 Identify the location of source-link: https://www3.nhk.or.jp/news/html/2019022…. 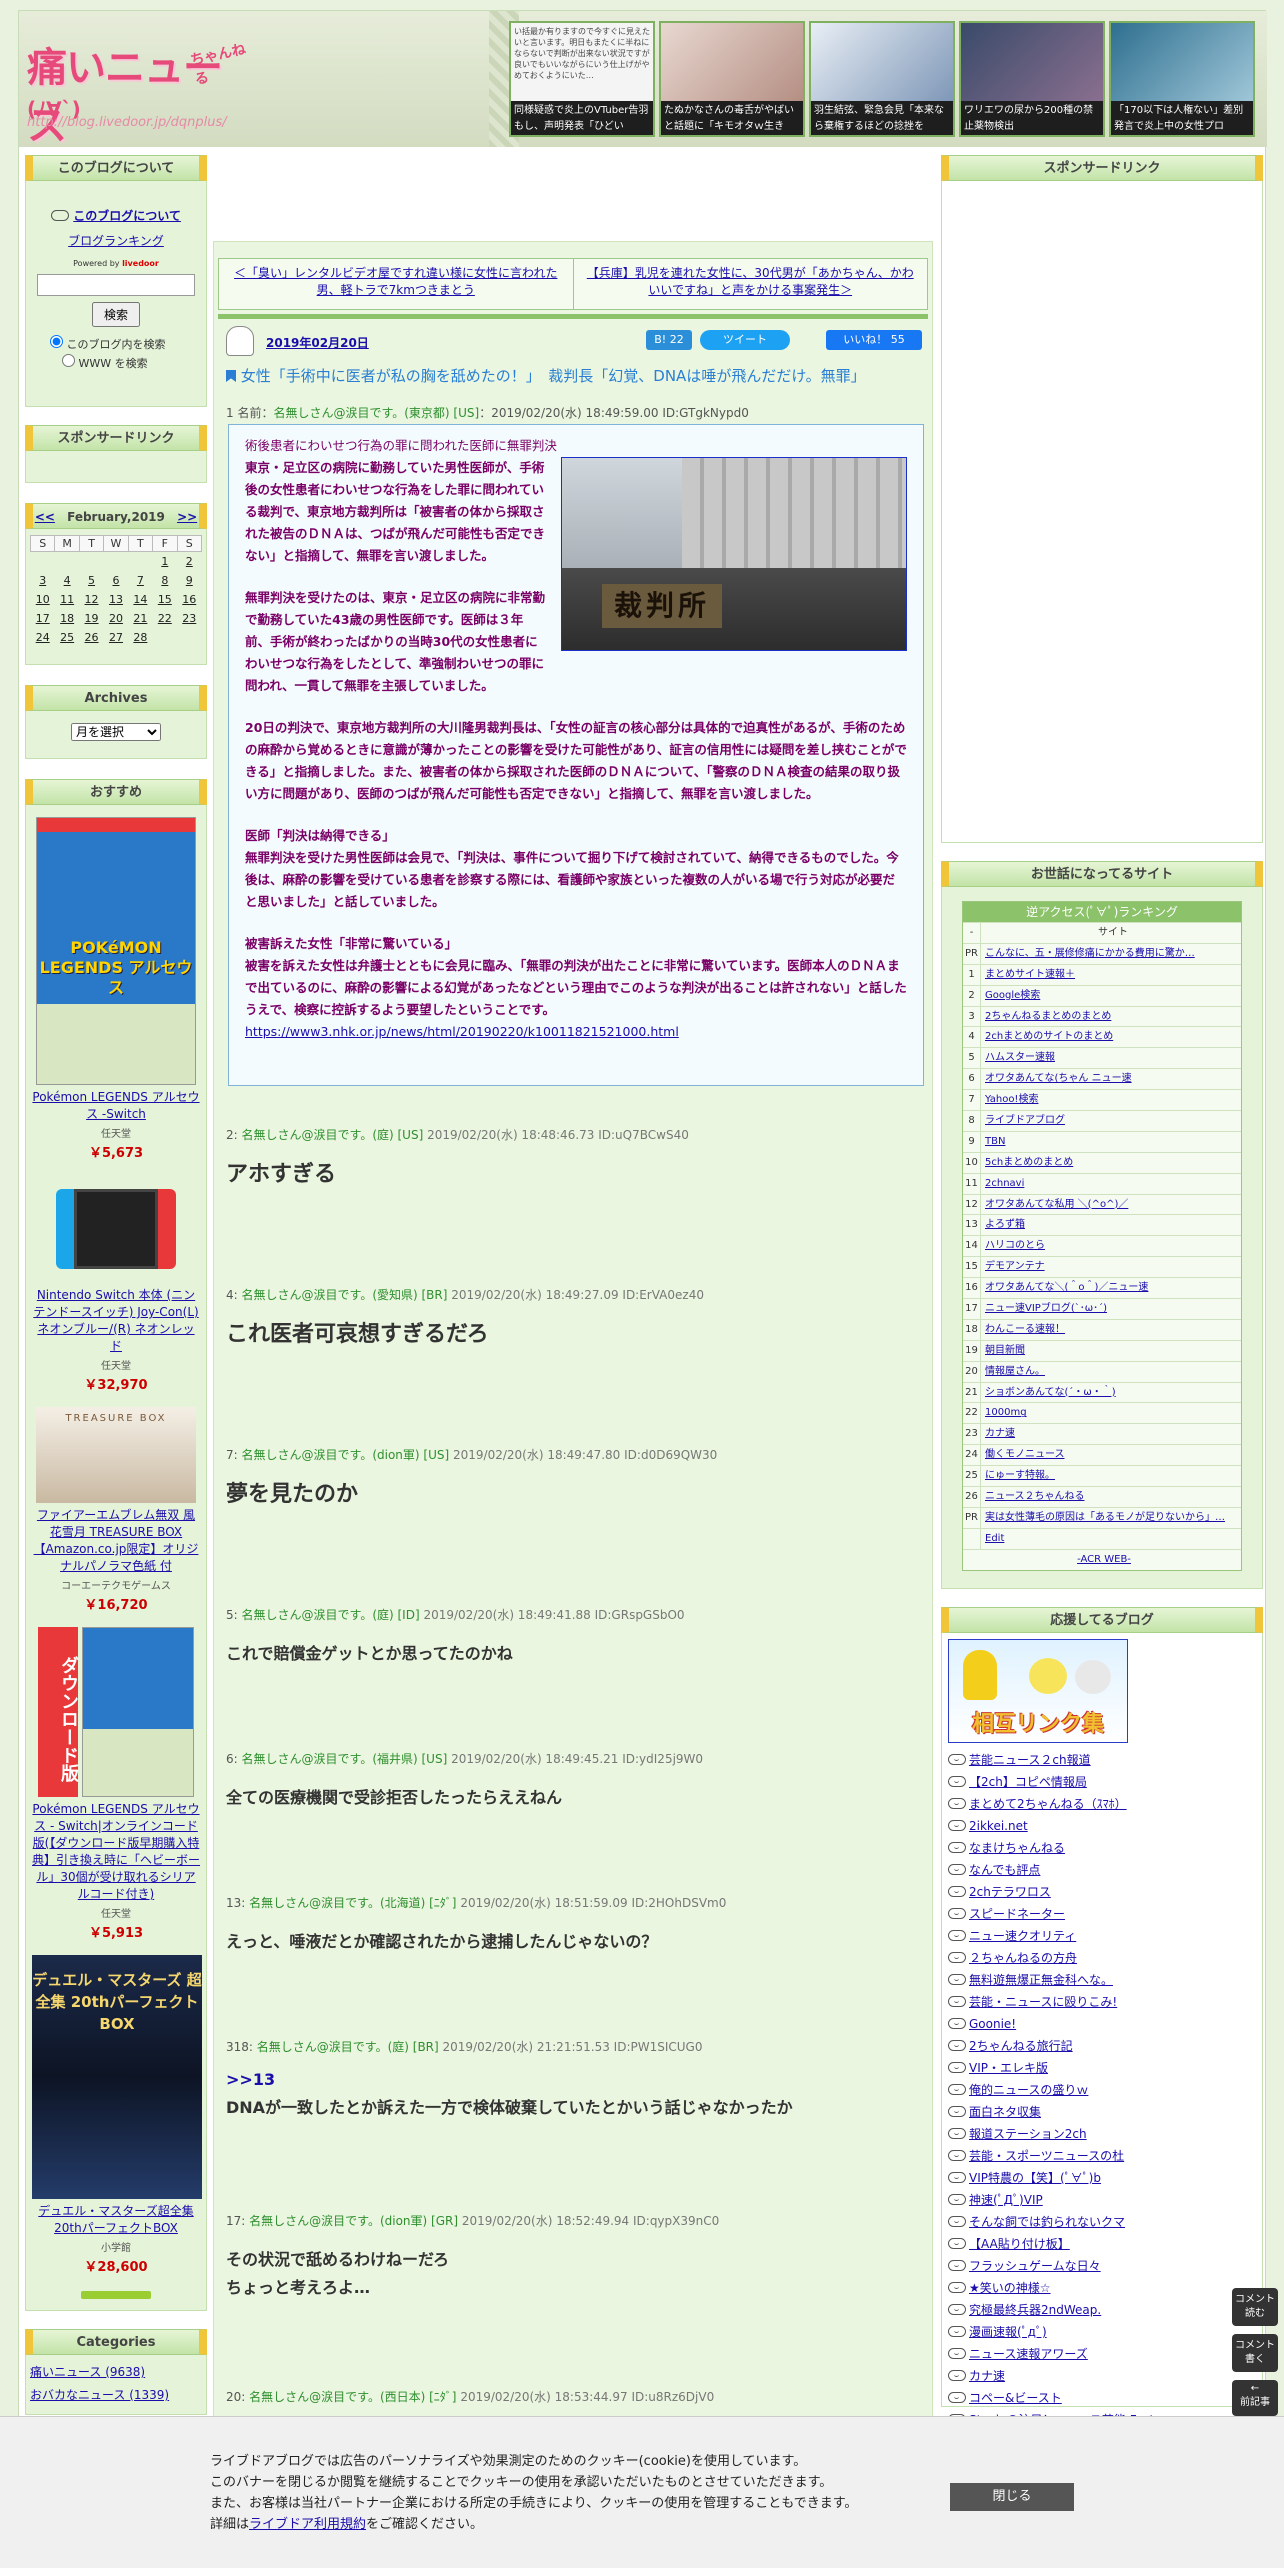
(462, 1031).